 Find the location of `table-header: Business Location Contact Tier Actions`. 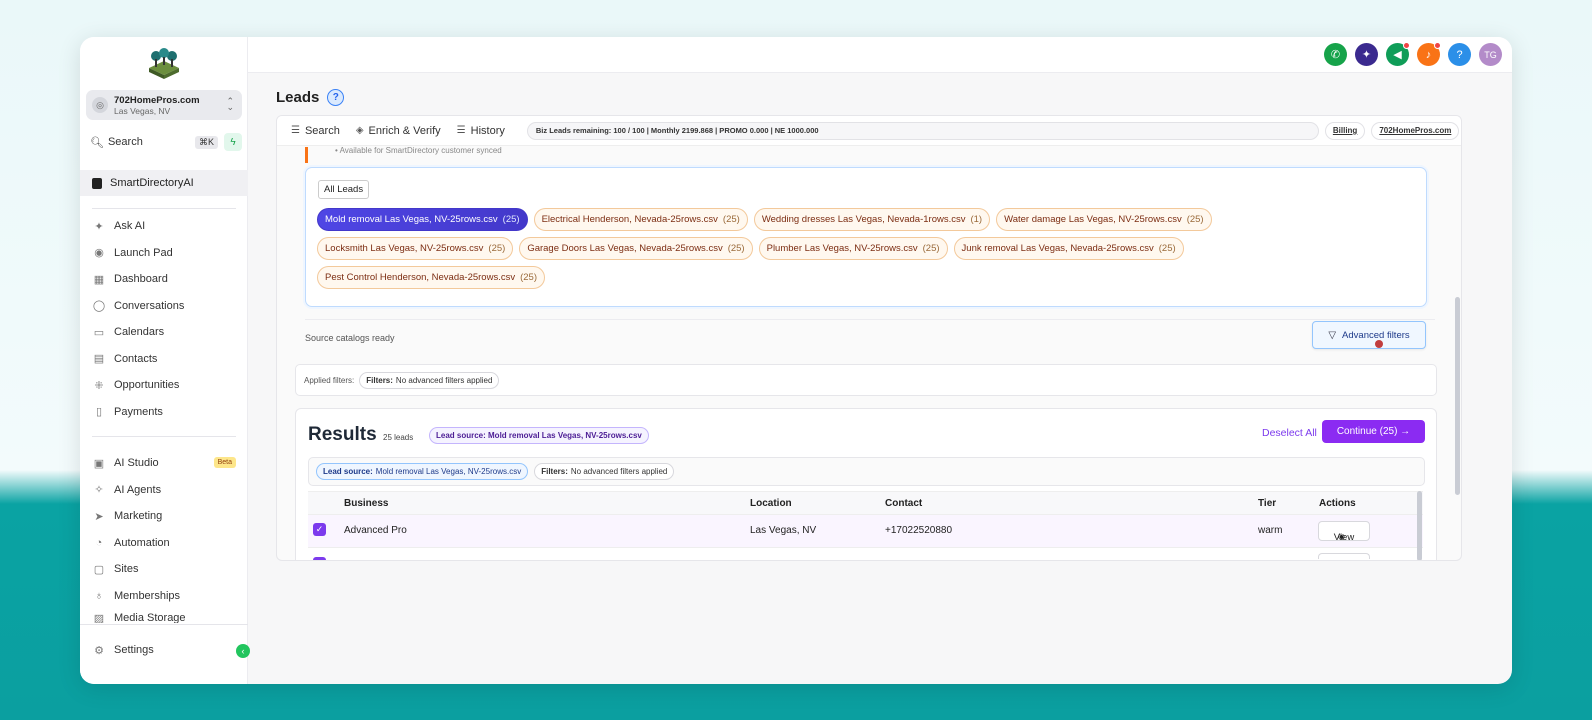

table-header: Business Location Contact Tier Actions is located at coordinates (865, 503).